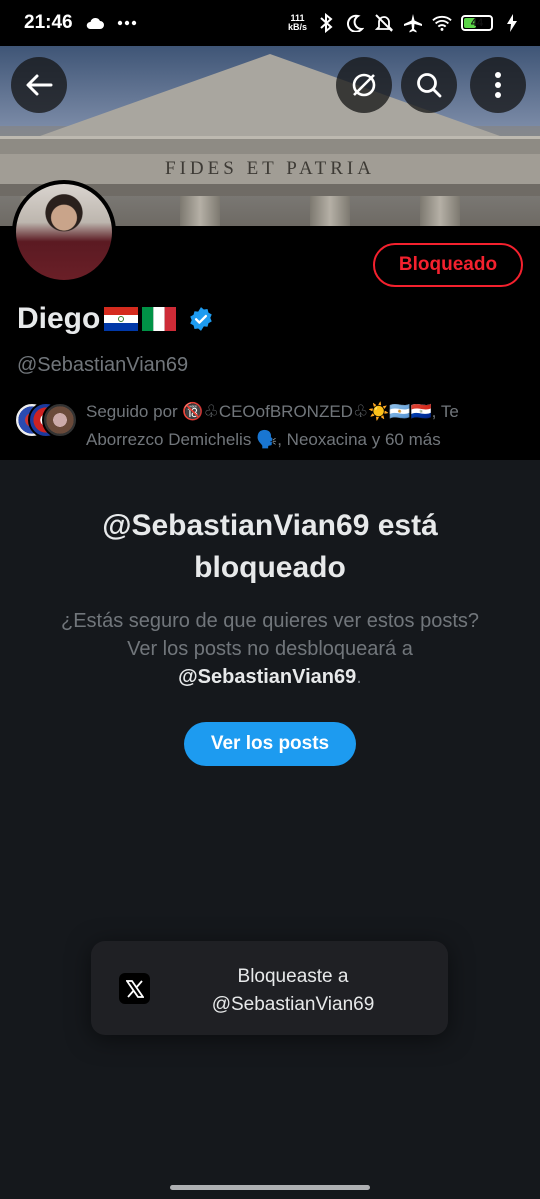  I want to click on grok-icon, so click(364, 85).